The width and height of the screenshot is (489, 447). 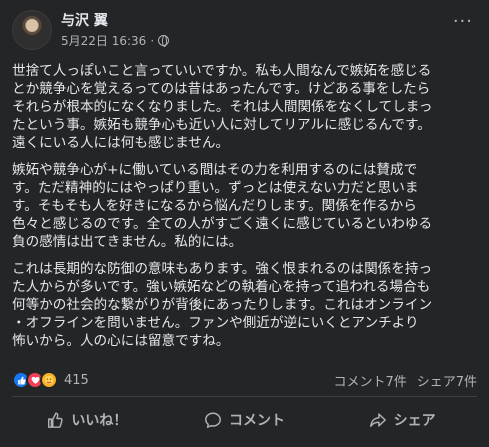 I want to click on reactions-summary: 415, so click(x=50, y=380).